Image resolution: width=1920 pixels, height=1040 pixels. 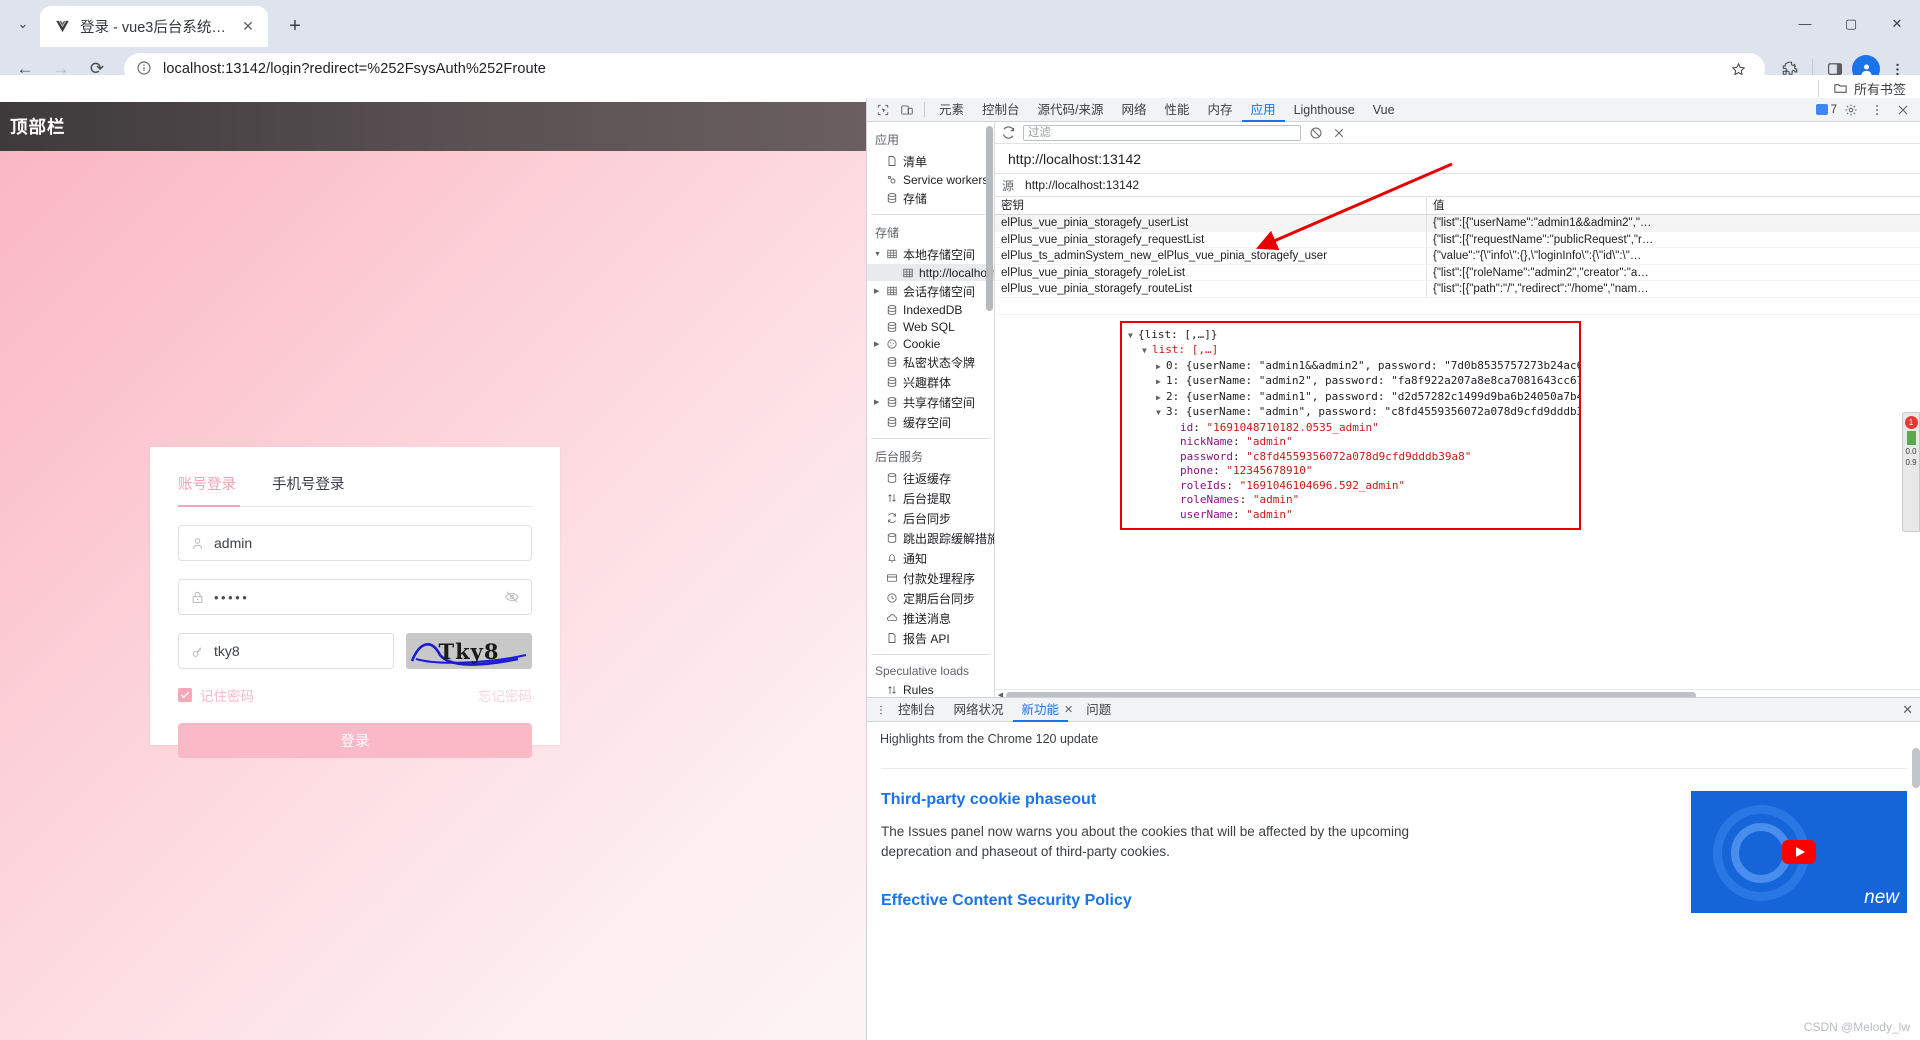 What do you see at coordinates (930, 382) in the screenshot?
I see `sidebar-item-interest-groups: 兴趣群体` at bounding box center [930, 382].